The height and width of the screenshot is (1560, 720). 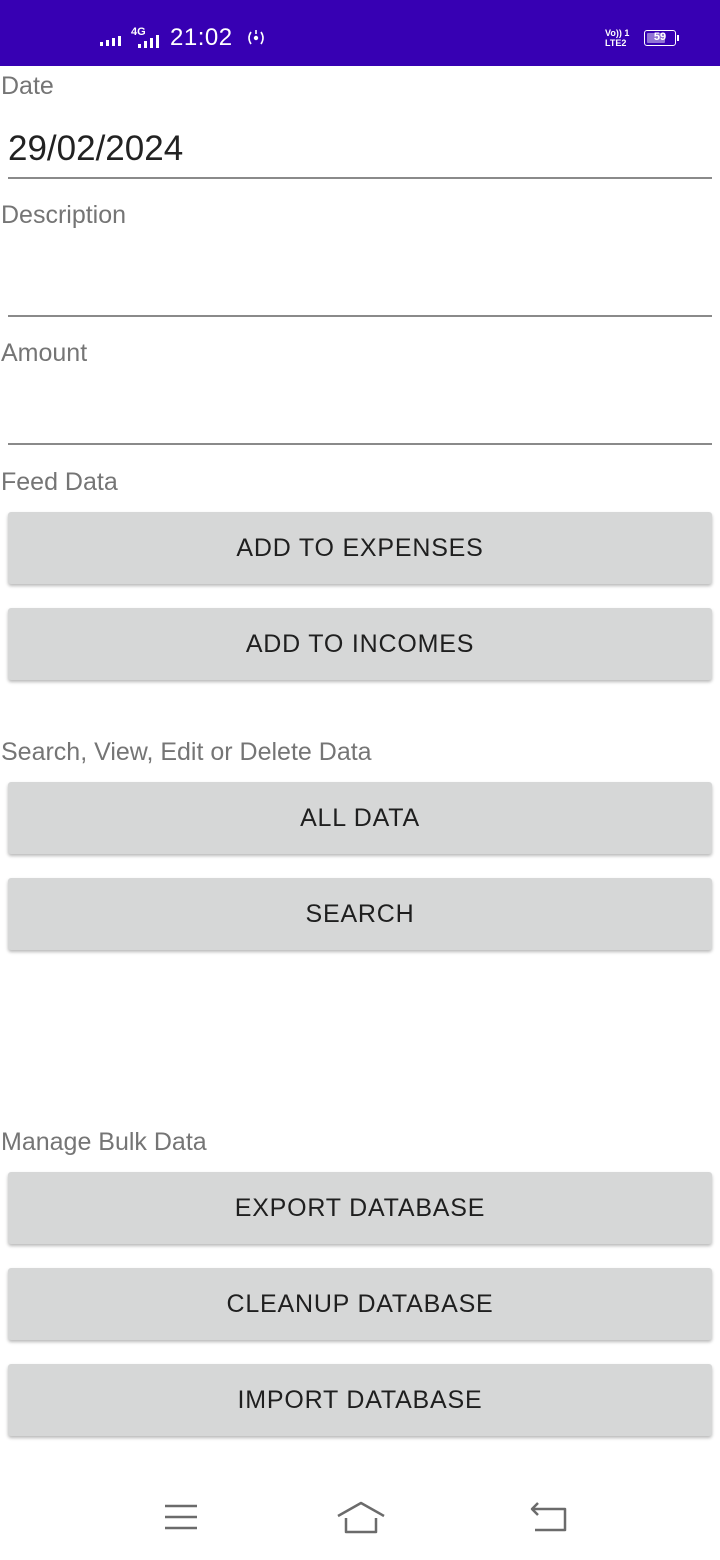 I want to click on volte-indicator: Vo)) 1 LTE2, so click(x=617, y=38).